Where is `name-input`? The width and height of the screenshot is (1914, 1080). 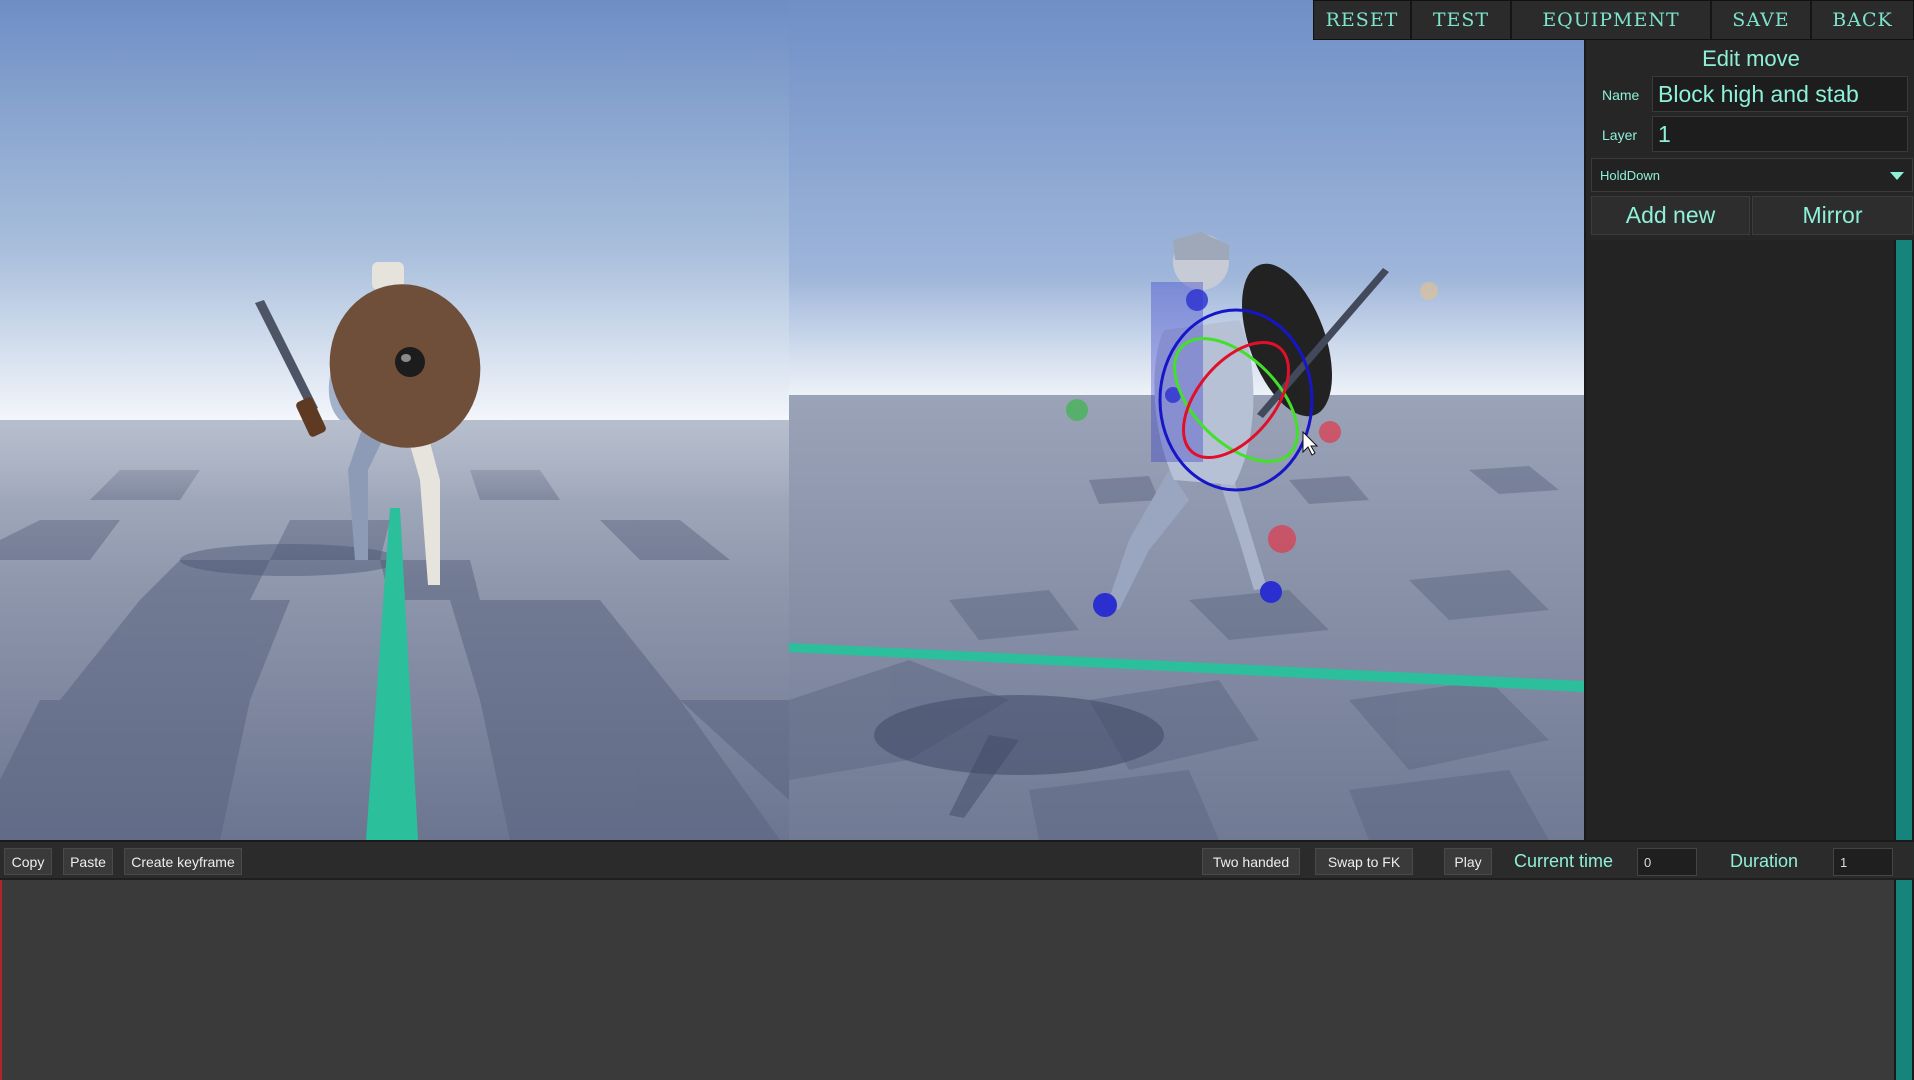
name-input is located at coordinates (1780, 94).